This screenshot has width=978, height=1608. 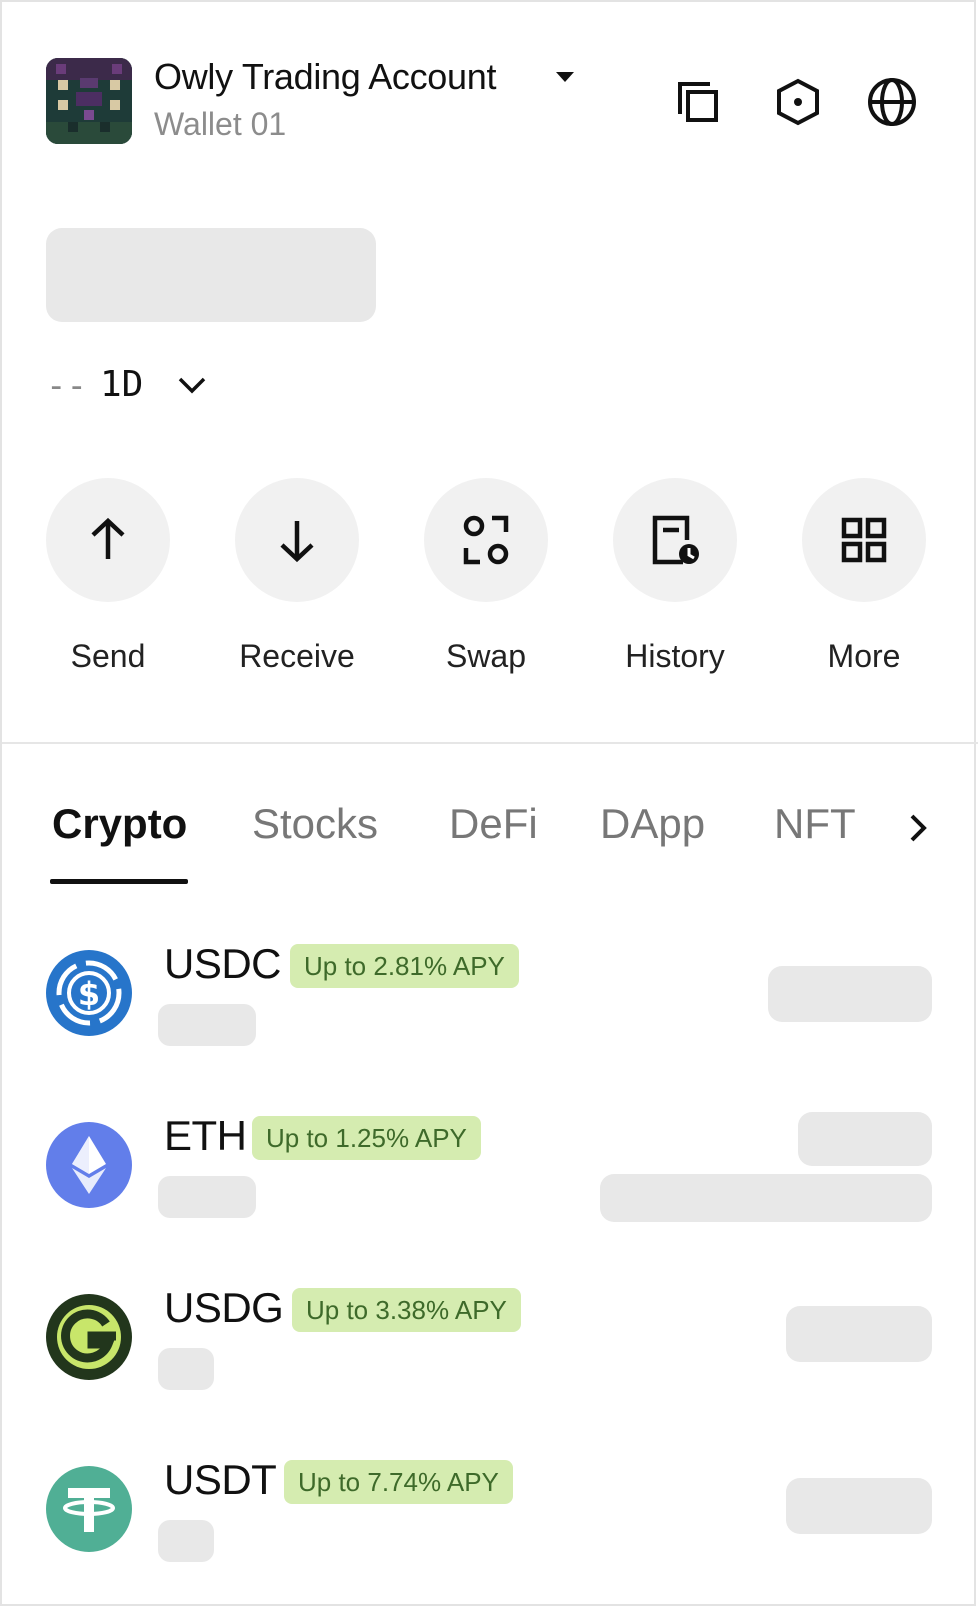 I want to click on apy-badge: Up to 1.25% APY, so click(x=366, y=1138).